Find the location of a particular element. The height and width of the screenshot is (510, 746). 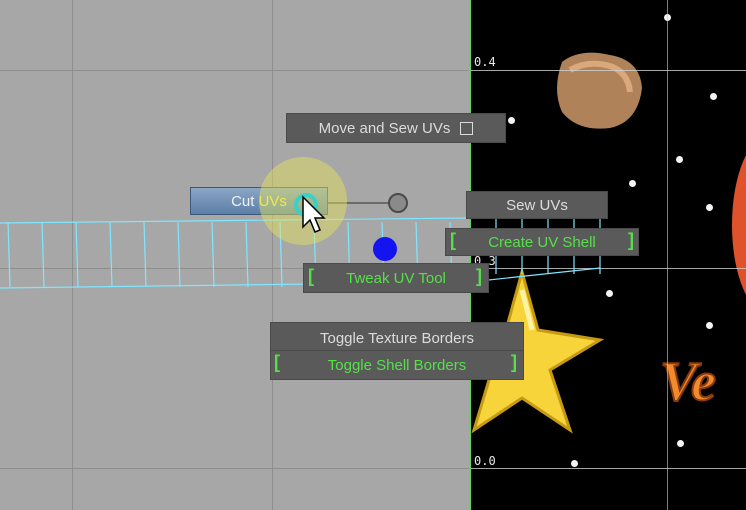

uv-axis-label-00: 0.0 is located at coordinates (485, 461).